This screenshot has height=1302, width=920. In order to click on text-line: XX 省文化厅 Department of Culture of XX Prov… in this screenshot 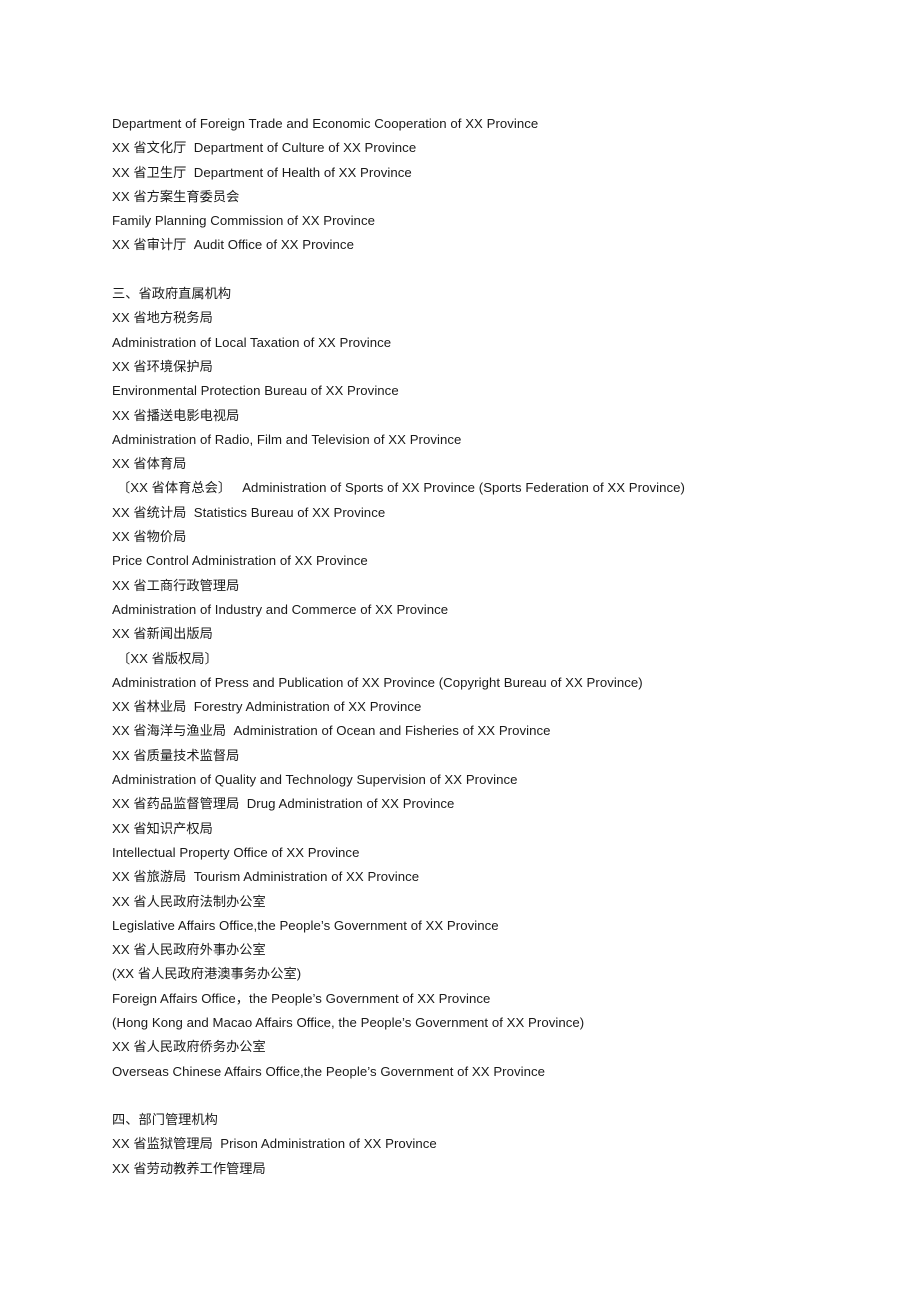, I will do `click(264, 148)`.